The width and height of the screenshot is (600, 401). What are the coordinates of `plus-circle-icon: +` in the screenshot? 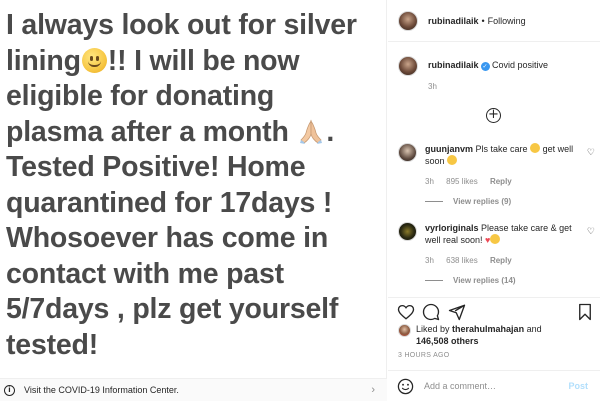 It's located at (493, 115).